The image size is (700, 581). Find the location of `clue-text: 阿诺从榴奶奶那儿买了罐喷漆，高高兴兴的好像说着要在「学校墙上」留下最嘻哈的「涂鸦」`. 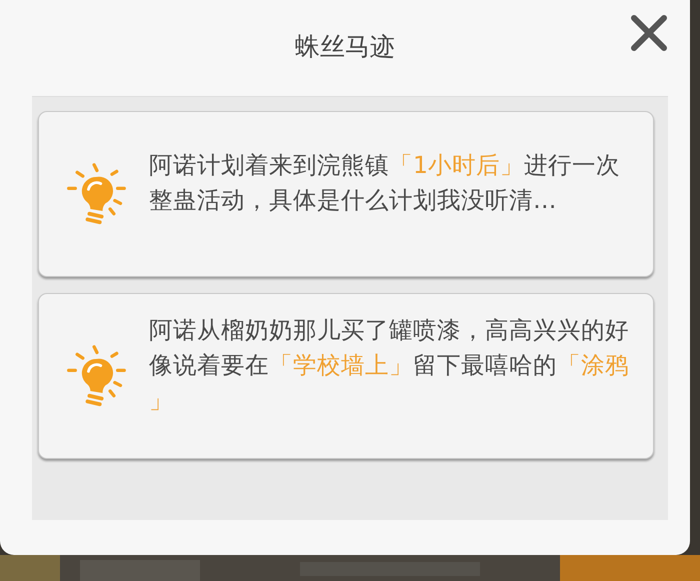

clue-text: 阿诺从榴奶奶那儿买了罐喷漆，高高兴兴的好像说着要在「学校墙上」留下最嘻哈的「涂鸦」 is located at coordinates (389, 365).